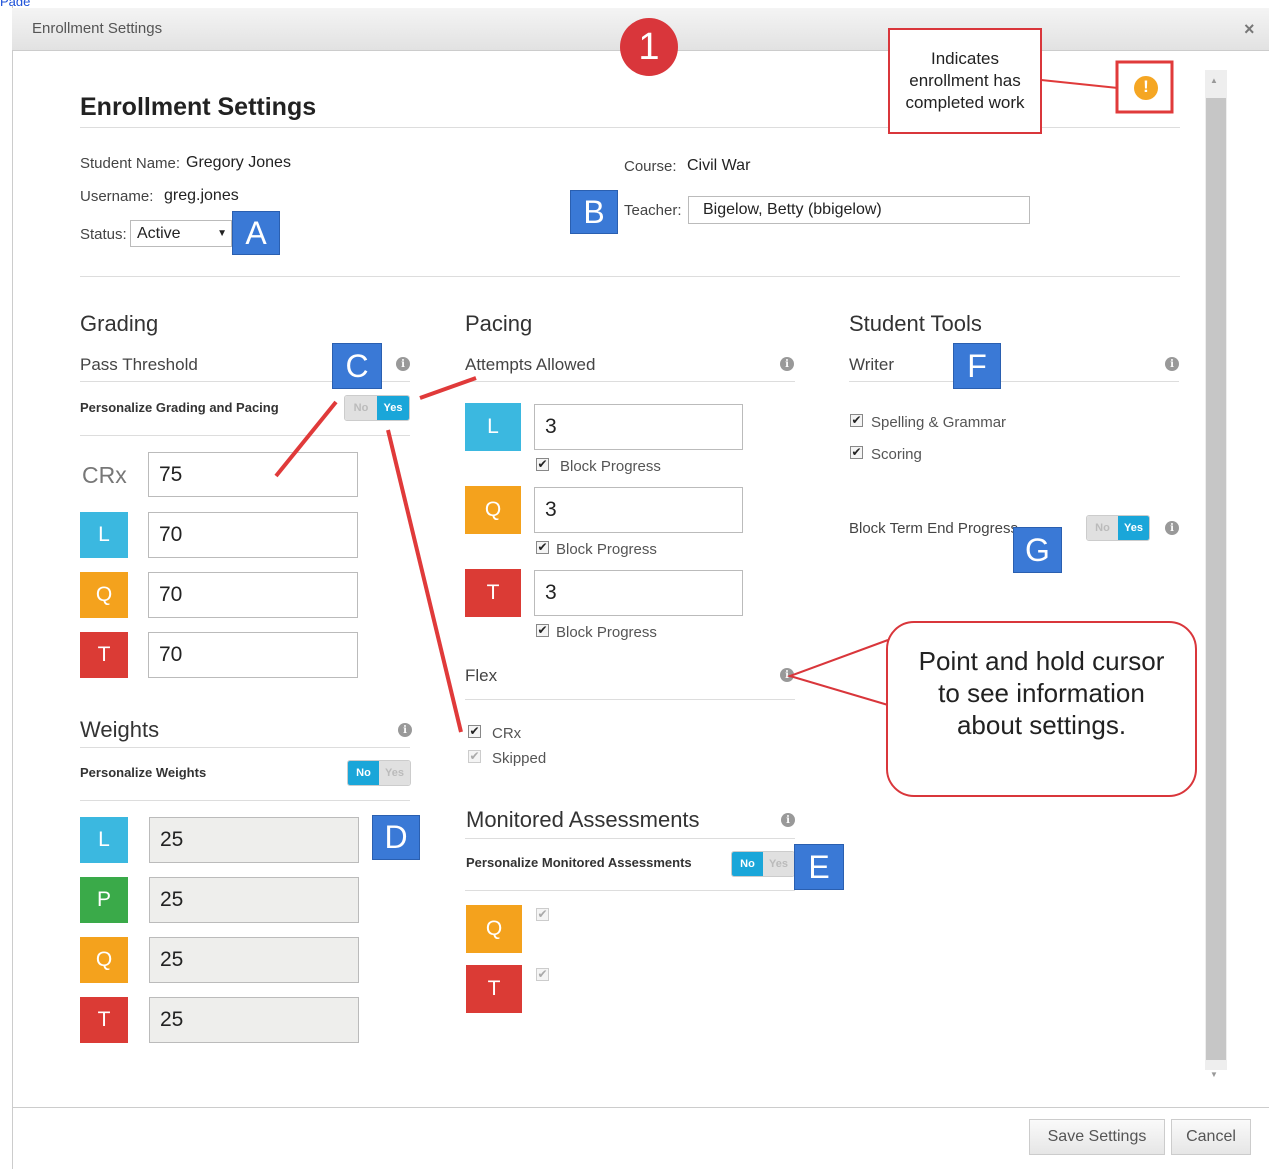 This screenshot has height=1169, width=1269. Describe the element at coordinates (594, 212) in the screenshot. I see `badge-b: B` at that location.